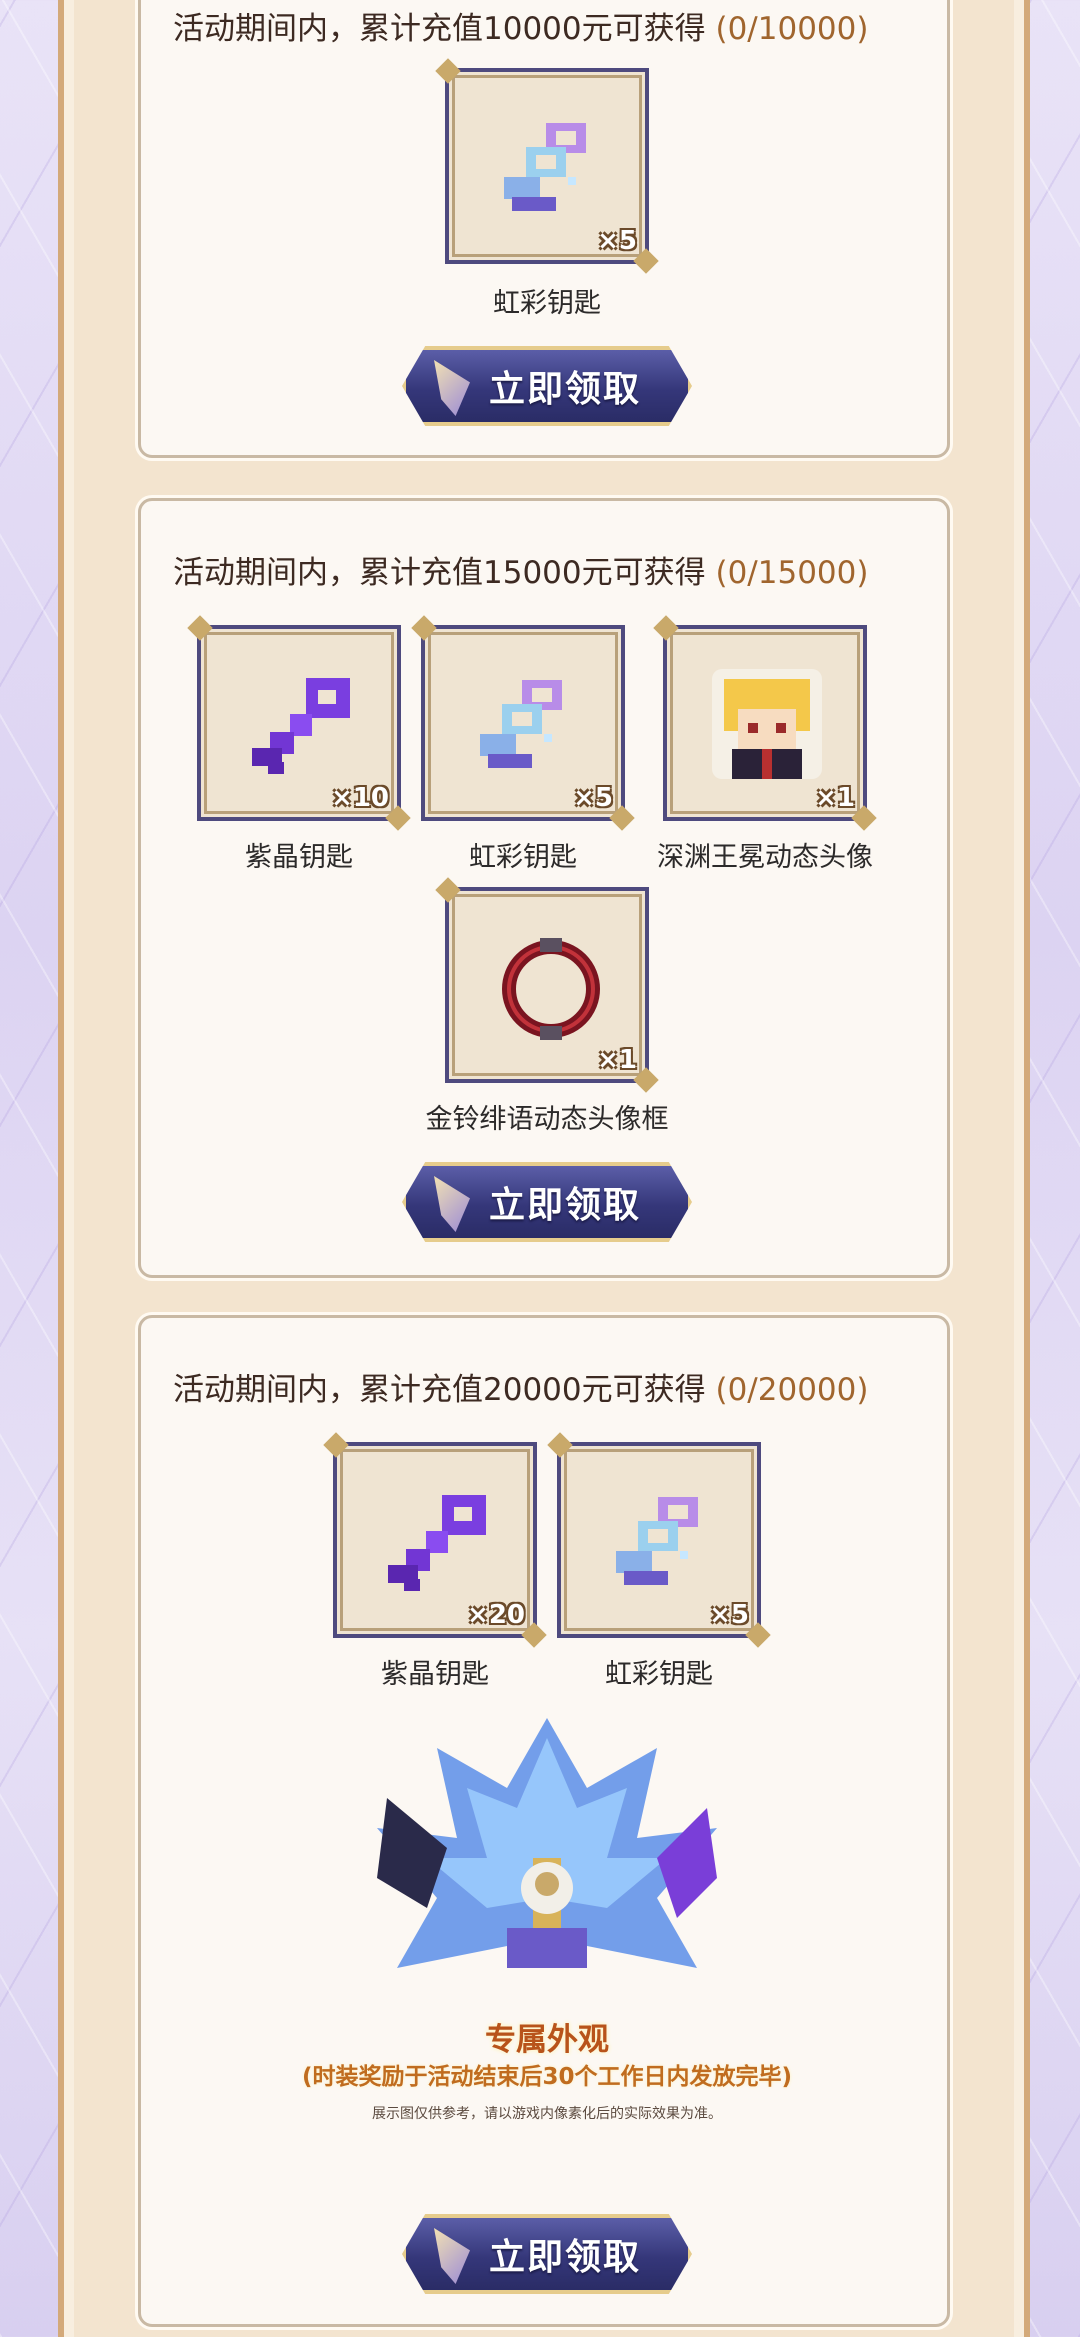 The image size is (1080, 2337). What do you see at coordinates (792, 1390) in the screenshot?
I see `progress-text: (0/20000)` at bounding box center [792, 1390].